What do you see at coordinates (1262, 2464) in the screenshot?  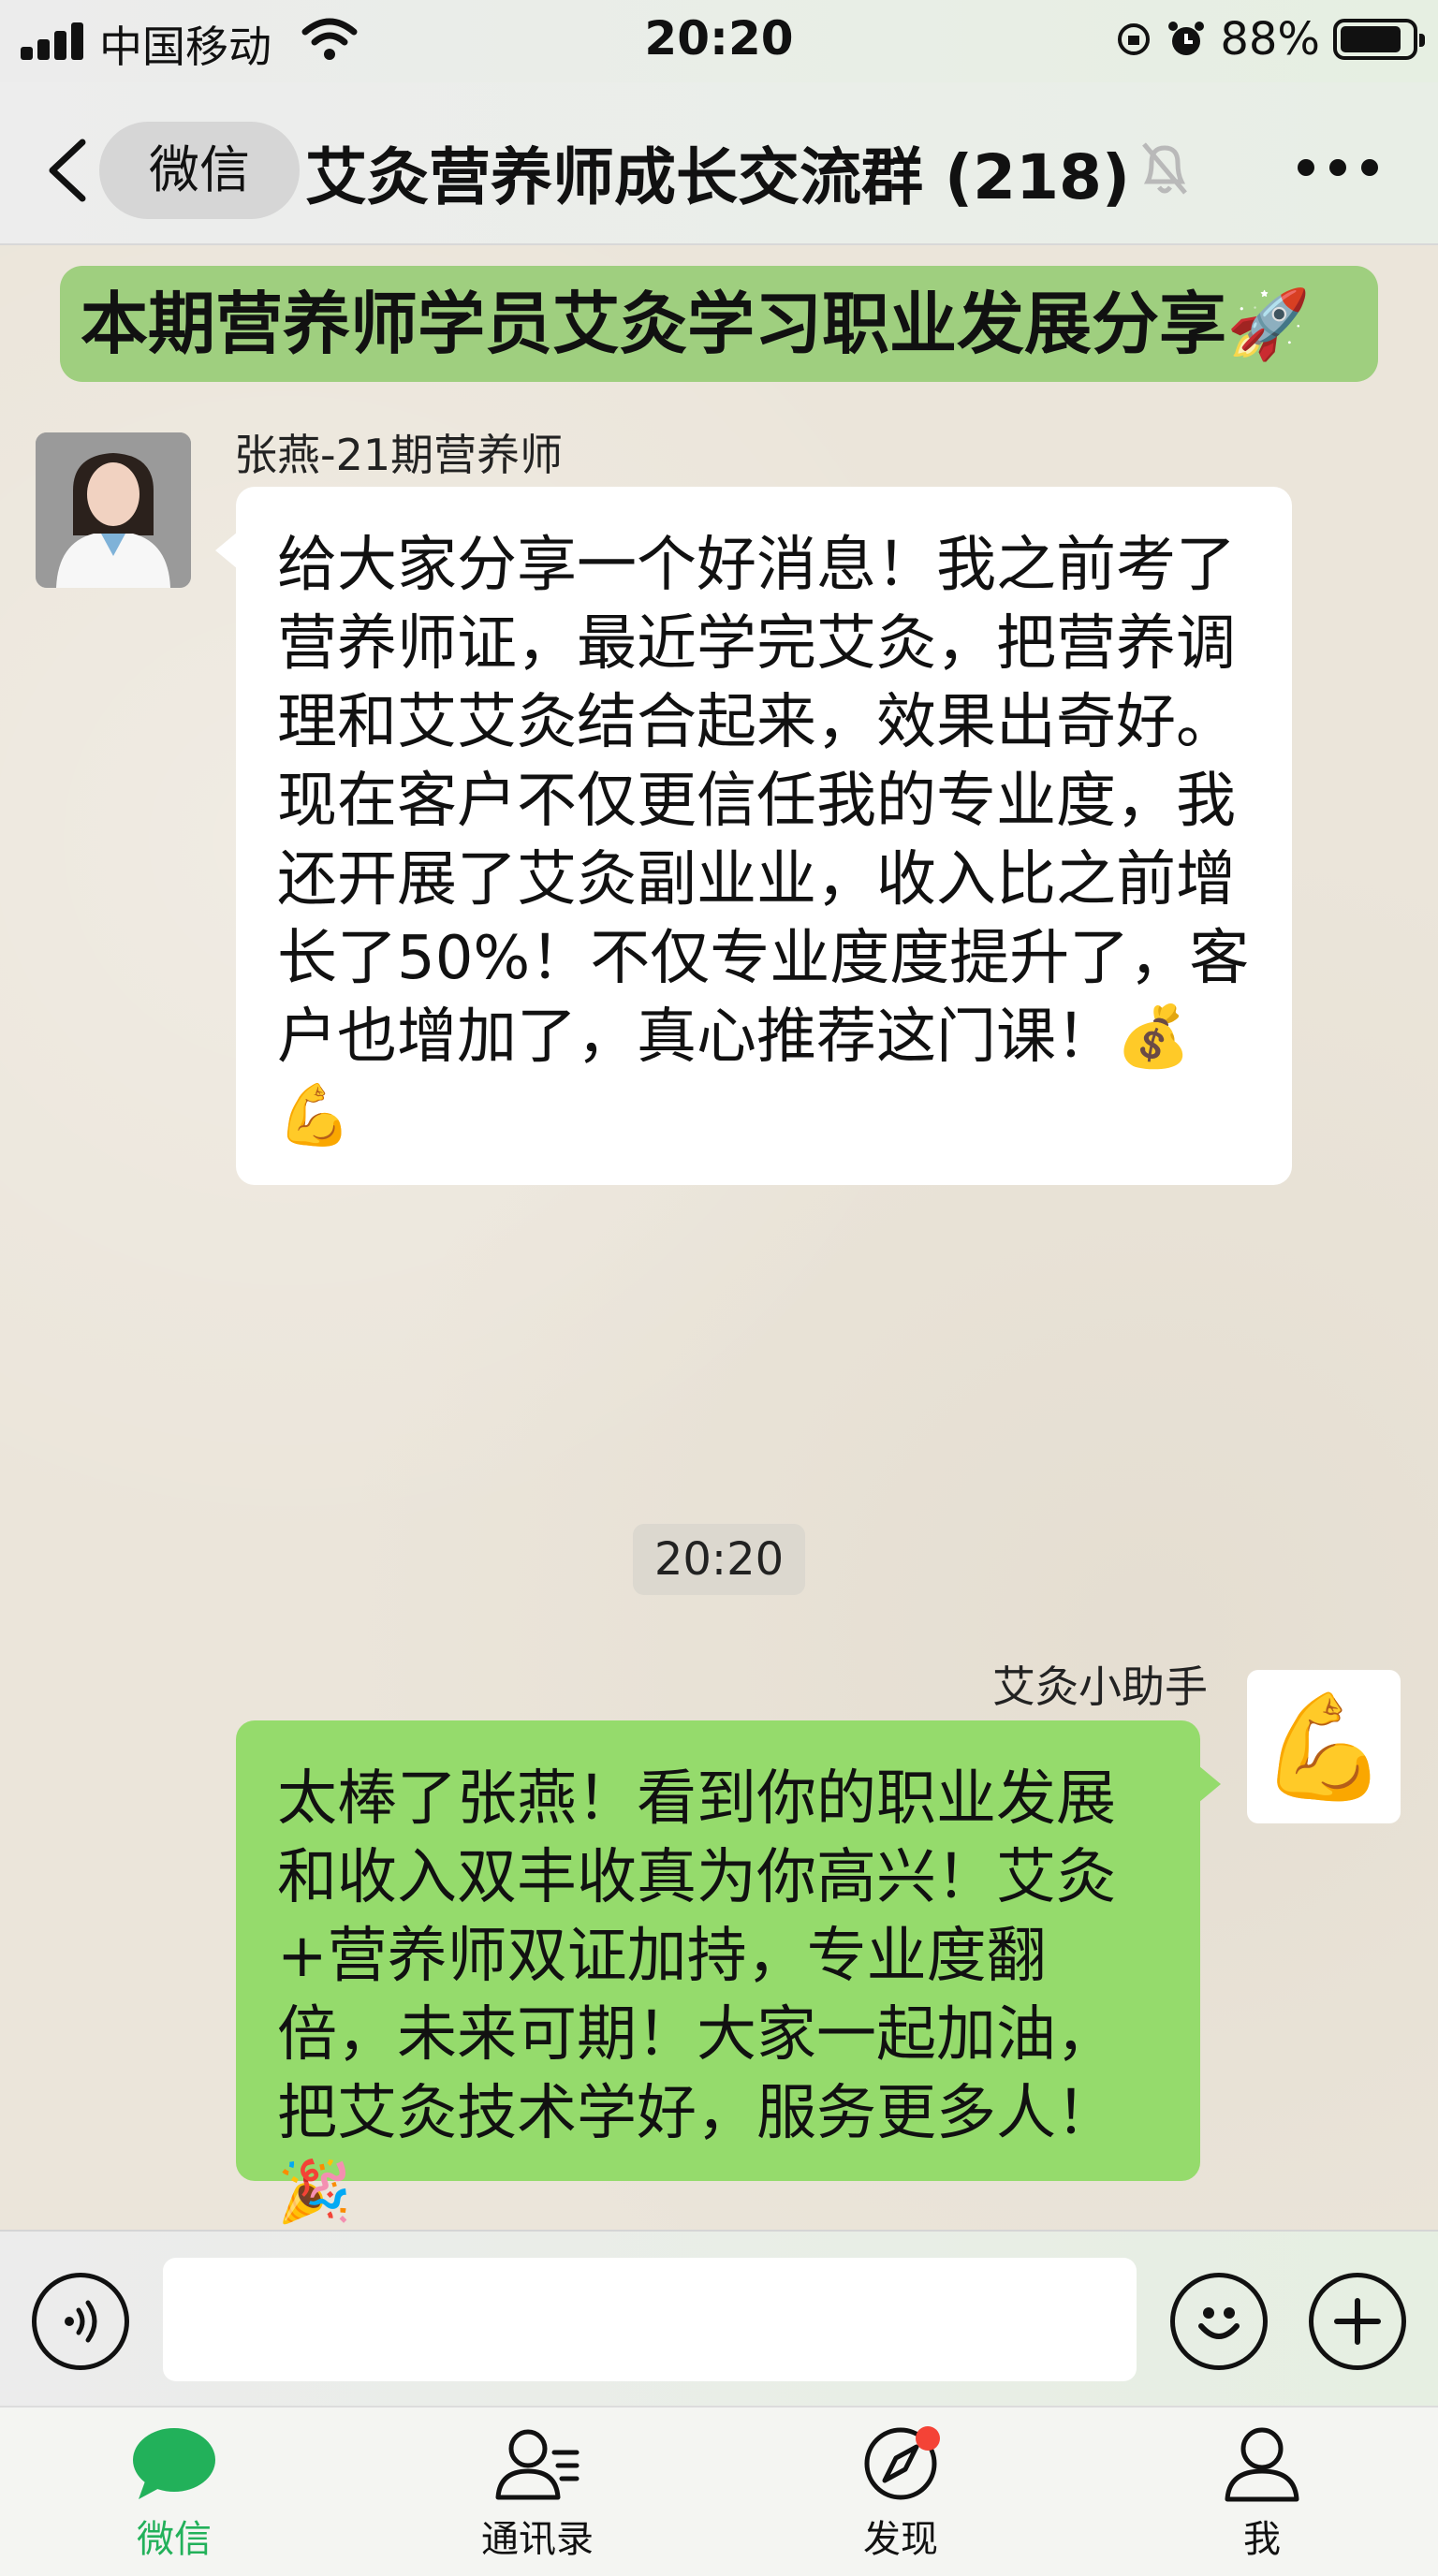 I see `person-icon` at bounding box center [1262, 2464].